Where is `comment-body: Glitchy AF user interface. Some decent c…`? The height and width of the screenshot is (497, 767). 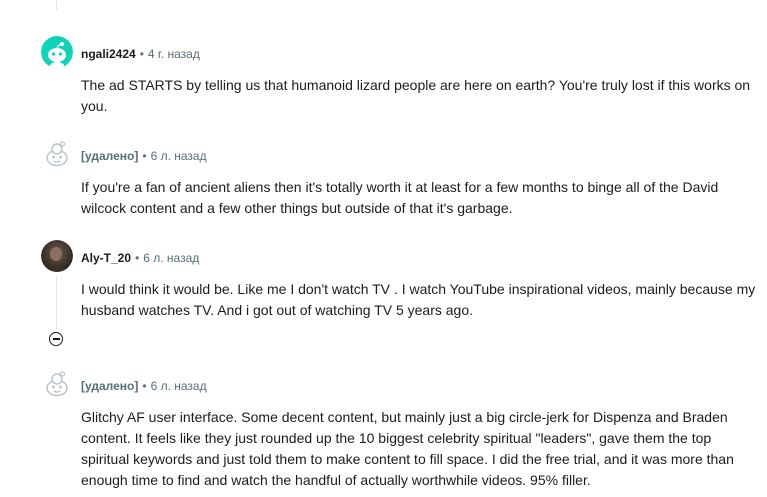
comment-body: Glitchy AF user interface. Some decent c… is located at coordinates (407, 448).